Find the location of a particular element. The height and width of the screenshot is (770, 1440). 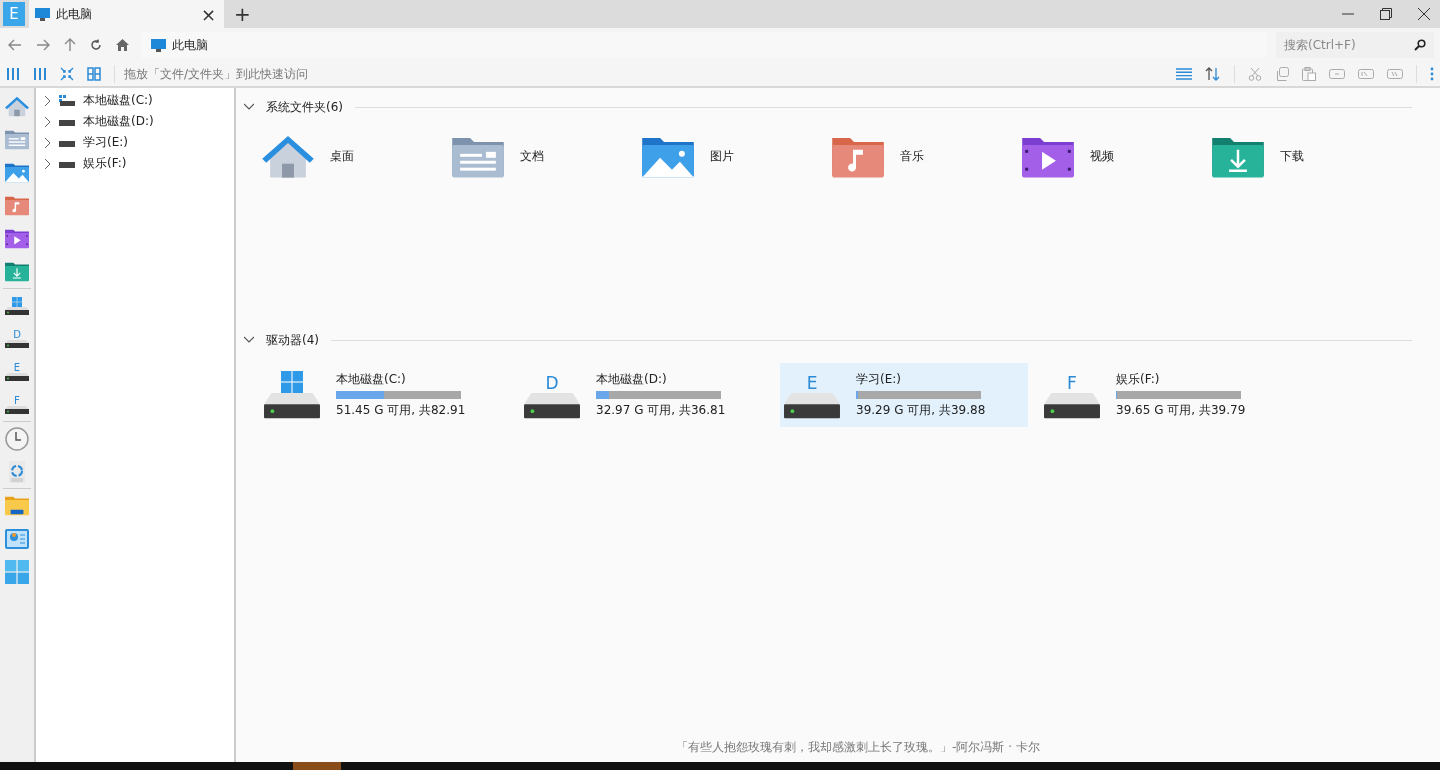

drive-name: 学习(E:) is located at coordinates (879, 379).